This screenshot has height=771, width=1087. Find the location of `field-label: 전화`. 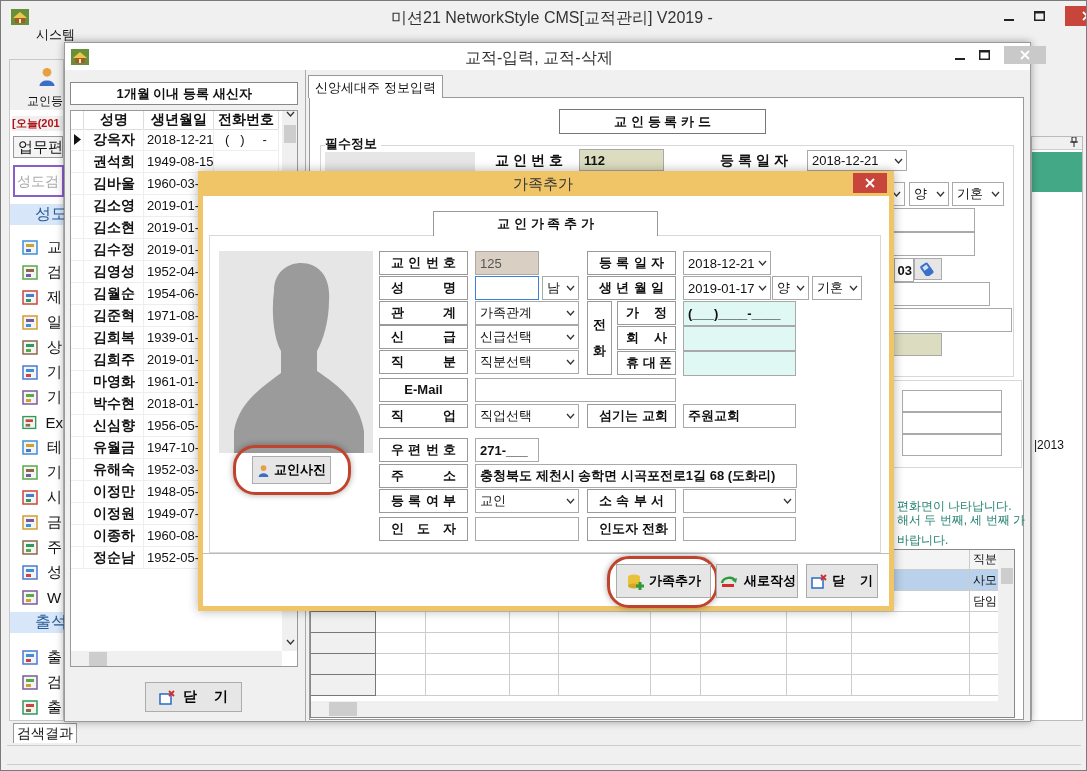

field-label: 전화 is located at coordinates (599, 338).